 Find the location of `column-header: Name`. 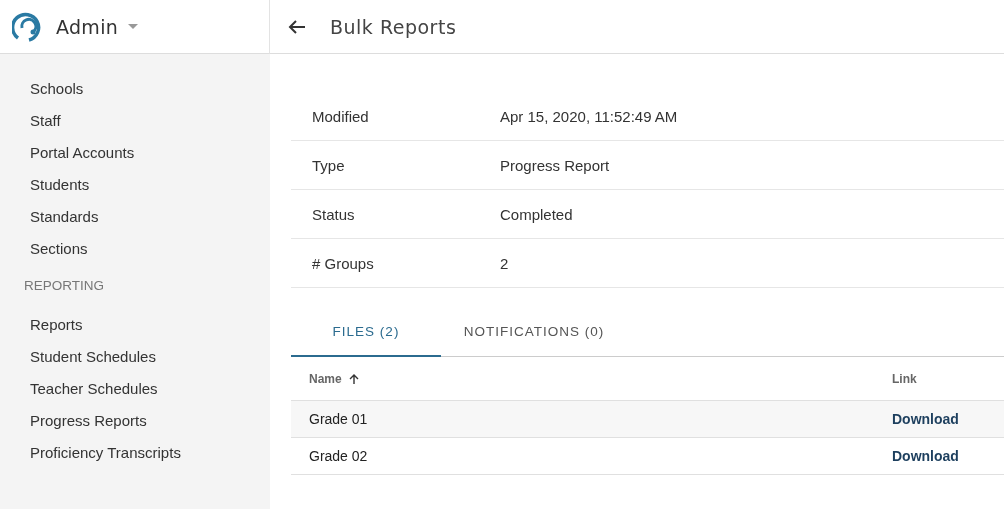

column-header: Name is located at coordinates (334, 378).